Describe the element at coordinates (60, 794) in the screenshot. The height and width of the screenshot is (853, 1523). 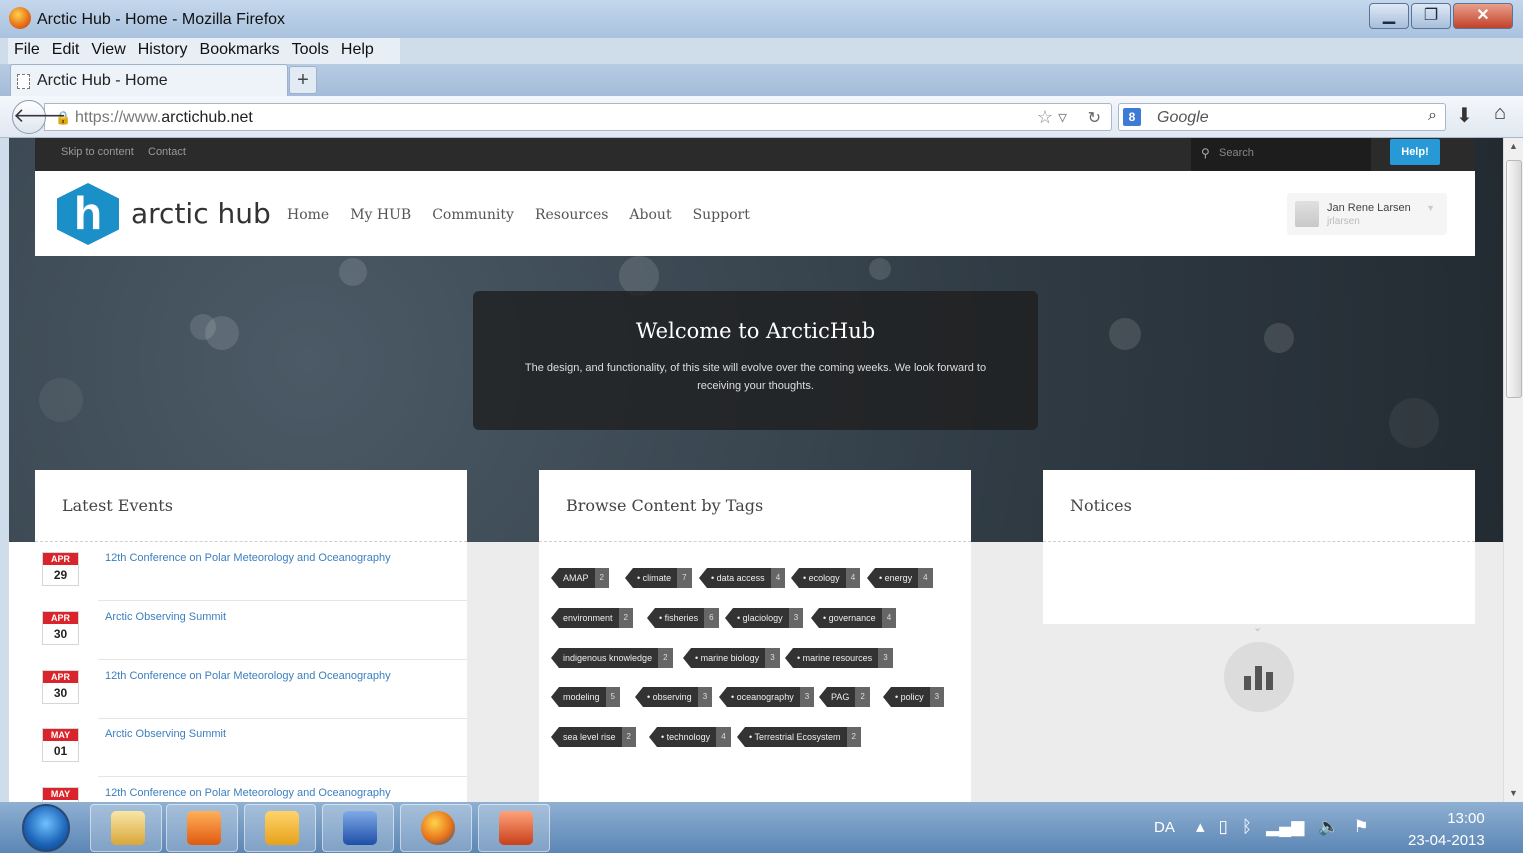
I see `event-date: MAY` at that location.